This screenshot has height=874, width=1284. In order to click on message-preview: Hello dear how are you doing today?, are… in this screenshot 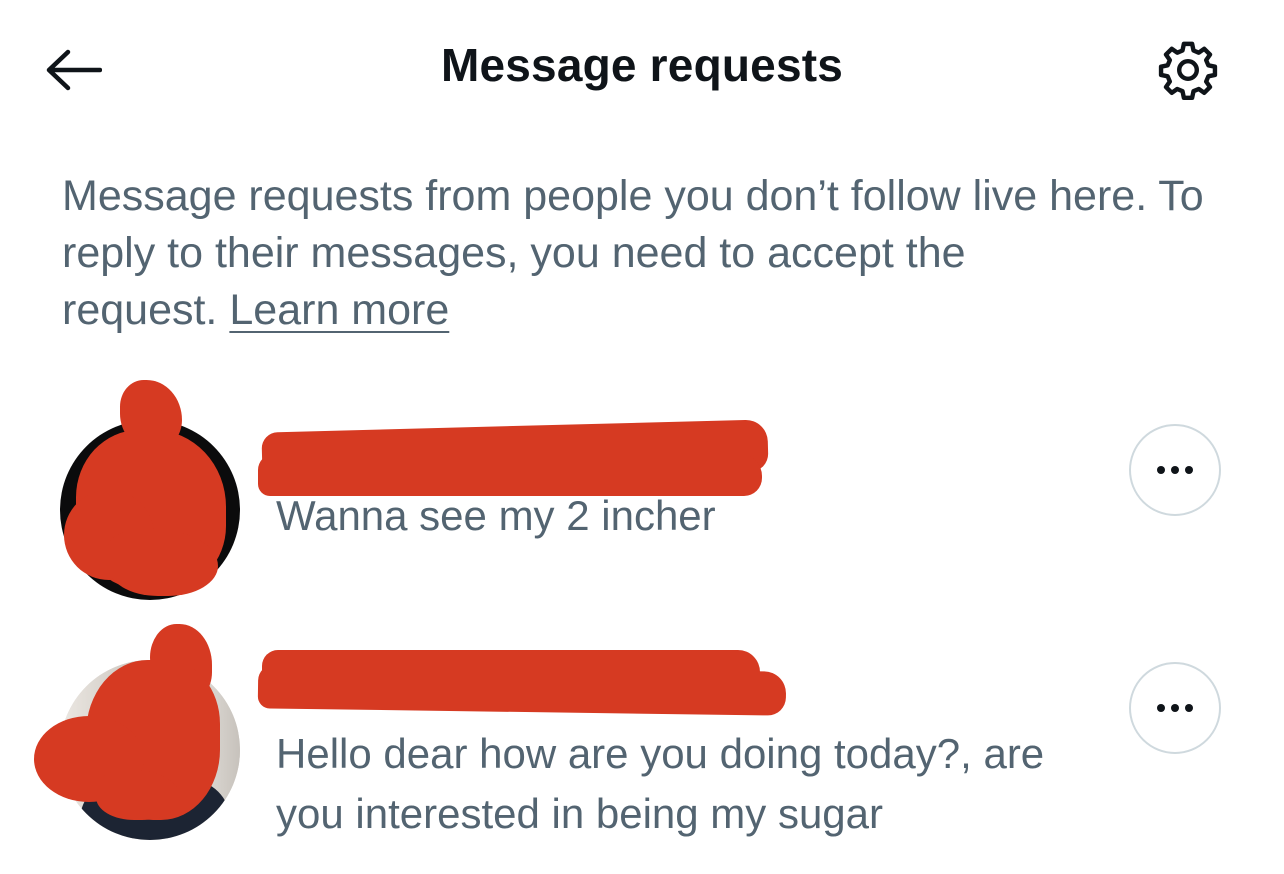, I will do `click(660, 783)`.